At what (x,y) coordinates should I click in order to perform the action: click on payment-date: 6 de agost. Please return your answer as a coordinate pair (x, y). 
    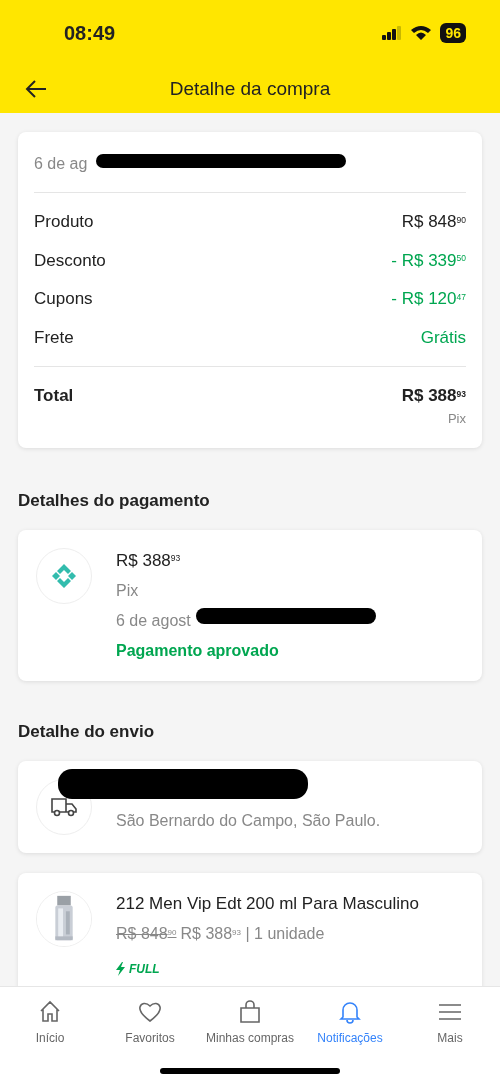
    Looking at the image, I should click on (154, 621).